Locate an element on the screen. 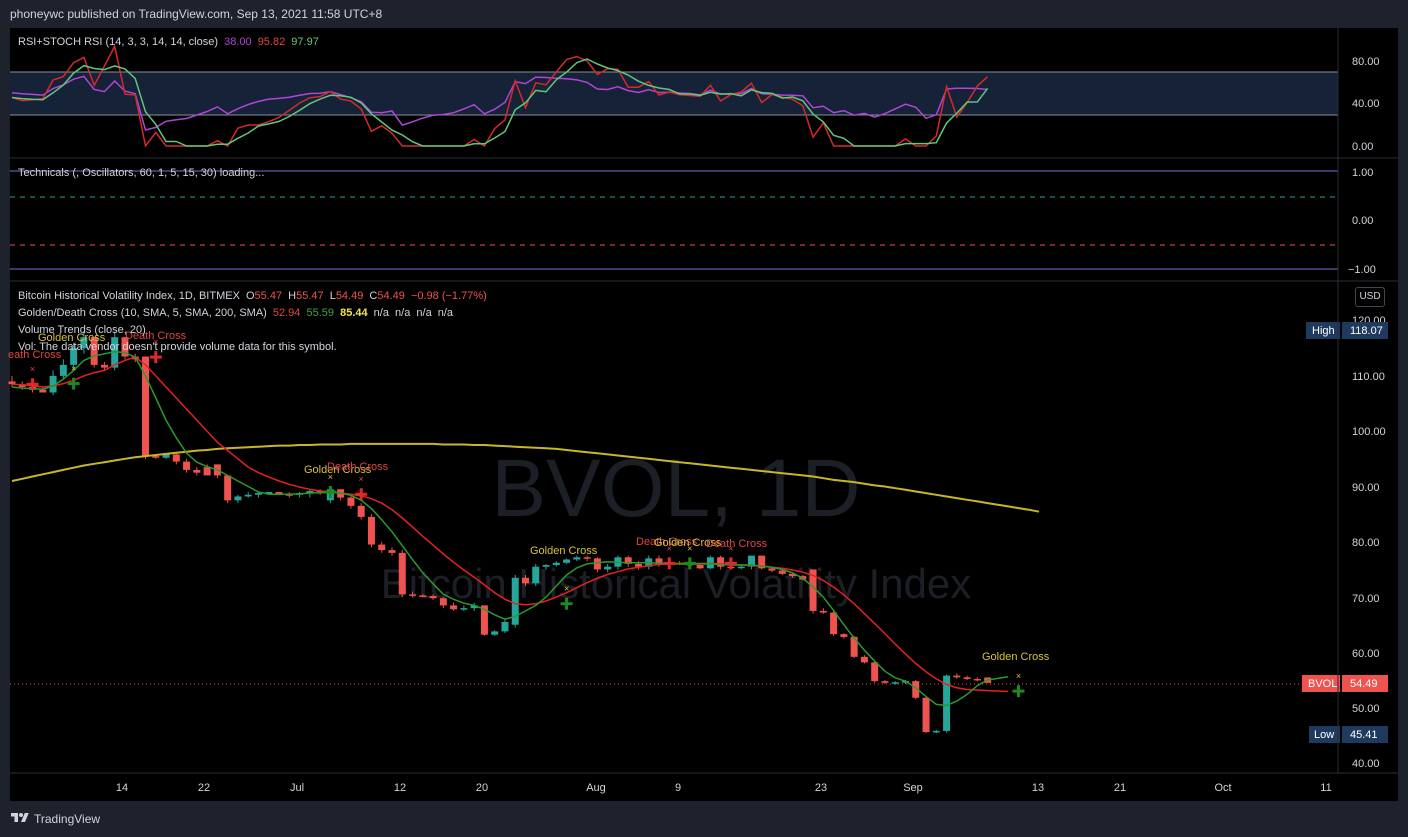  time-axis-label: Oct is located at coordinates (1222, 788).